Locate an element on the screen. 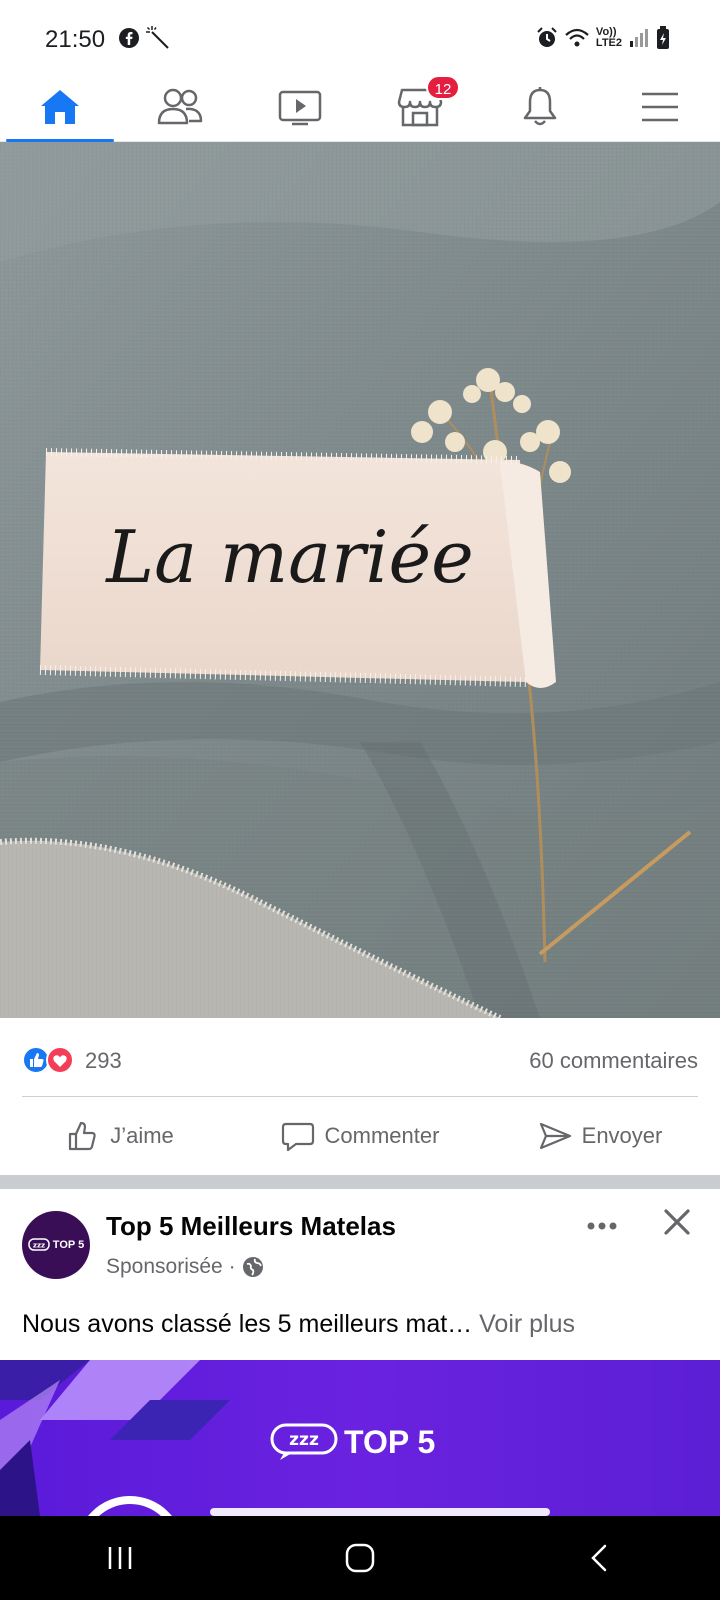 The height and width of the screenshot is (1600, 720). comment-button: Commenter is located at coordinates (360, 1136).